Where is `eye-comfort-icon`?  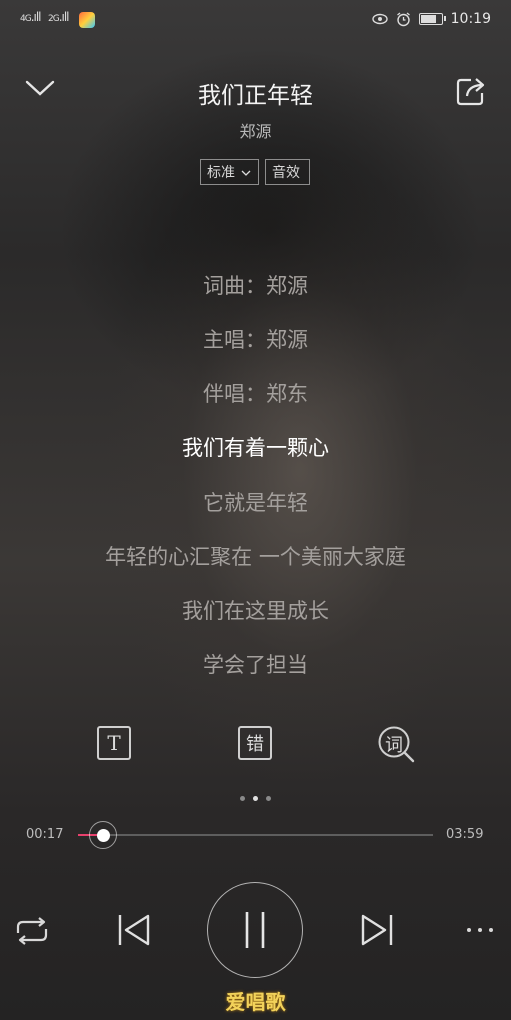
eye-comfort-icon is located at coordinates (379, 19).